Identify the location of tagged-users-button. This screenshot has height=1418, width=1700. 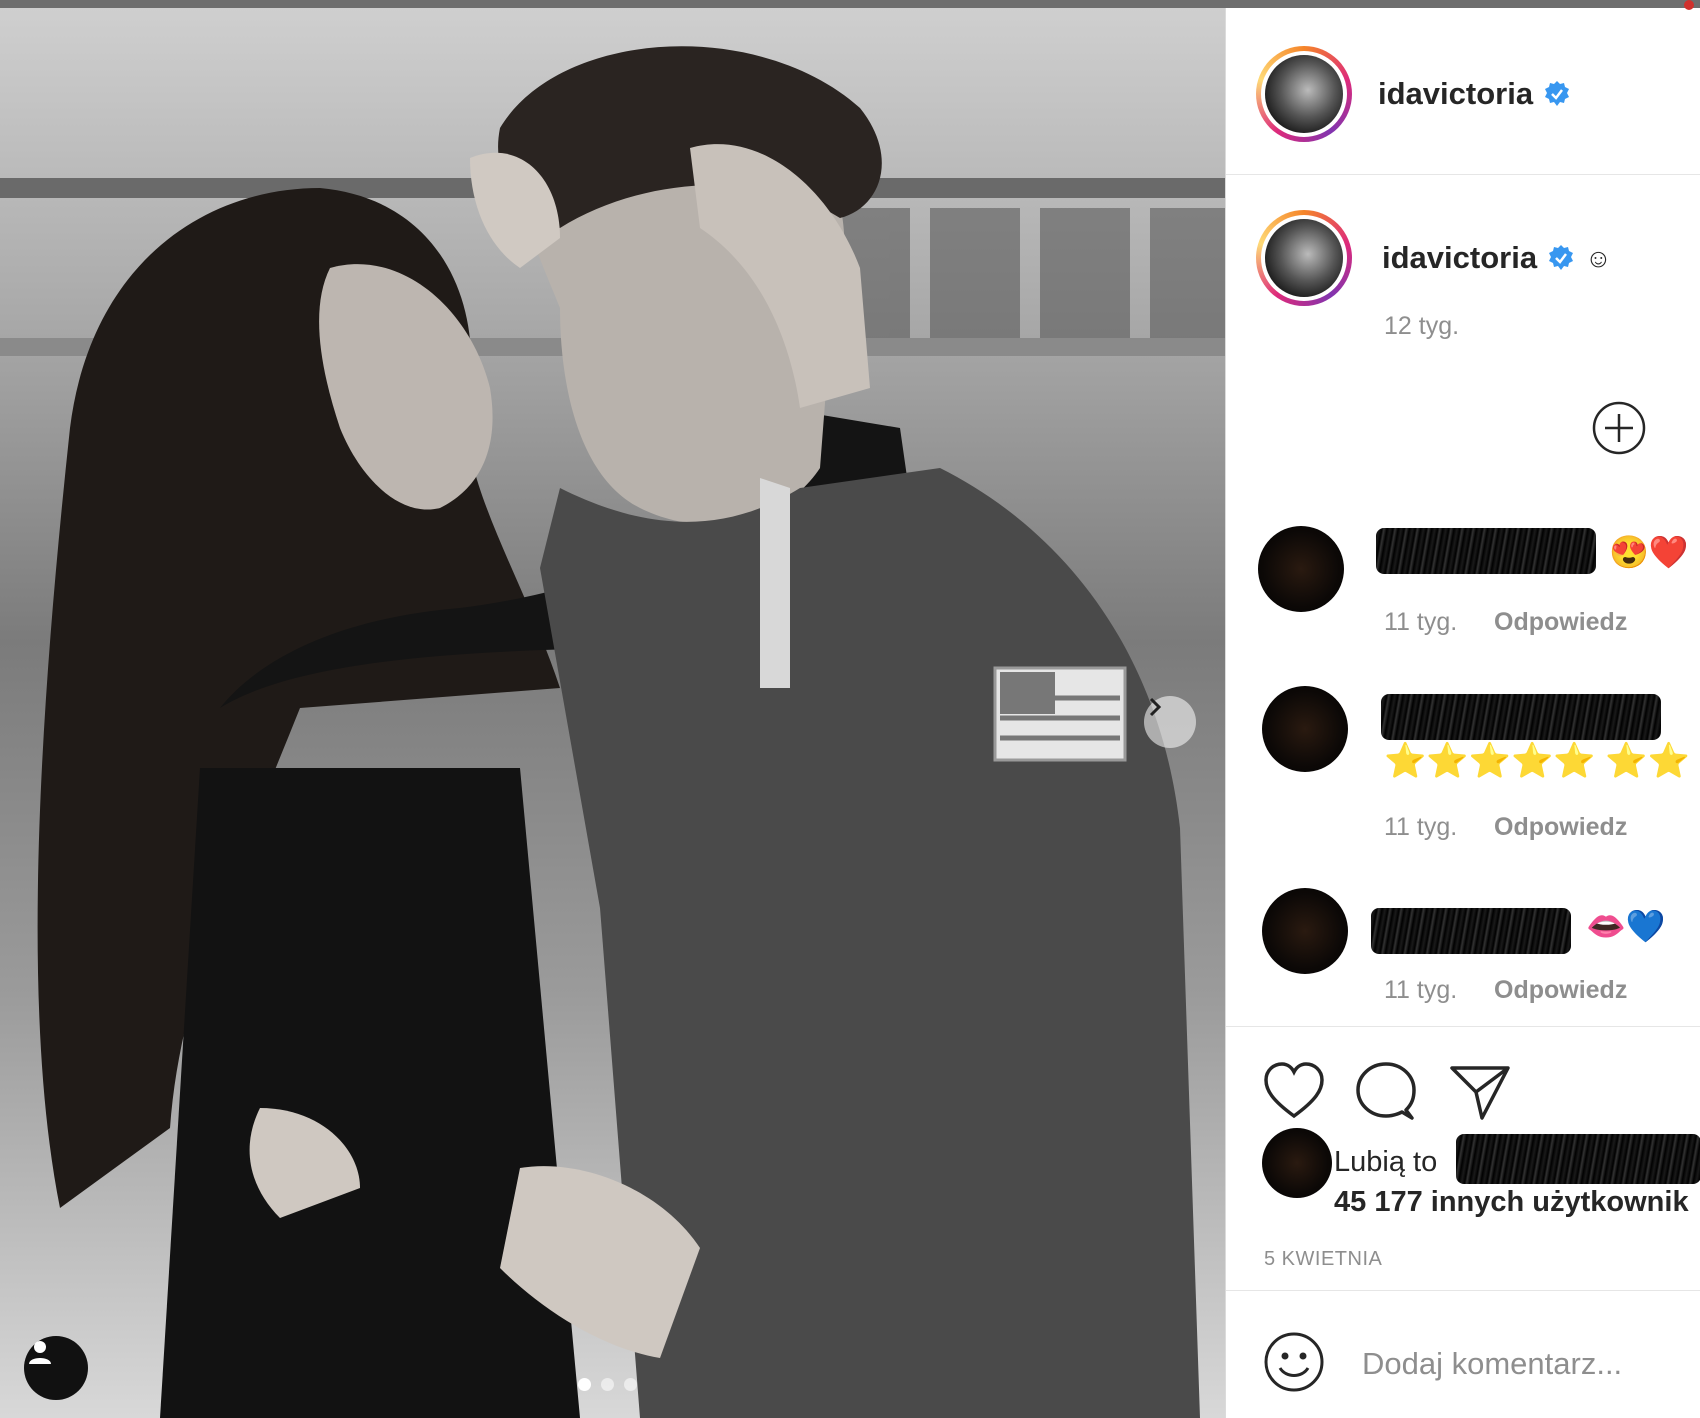
(56, 1368).